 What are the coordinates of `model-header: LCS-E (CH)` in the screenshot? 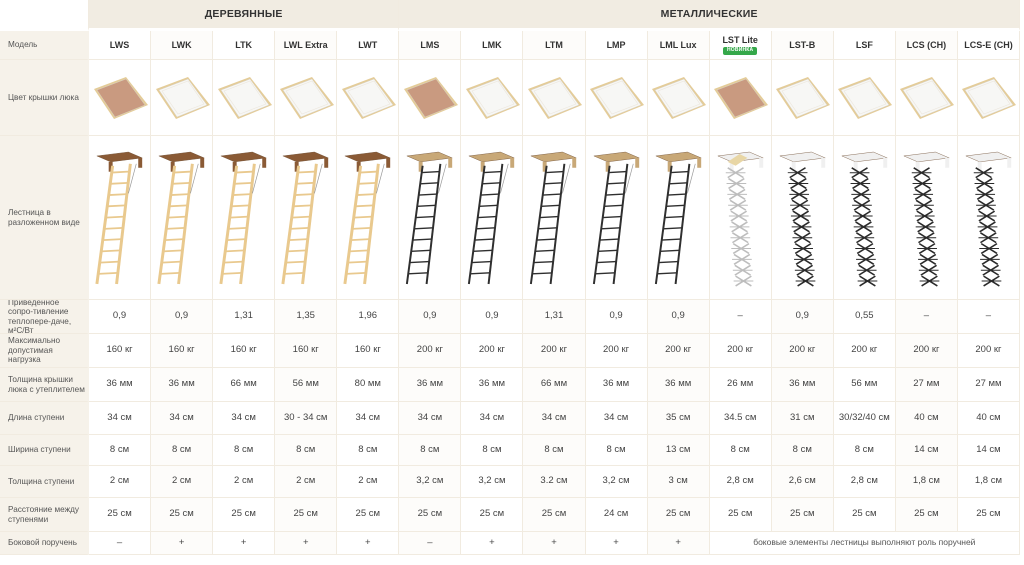 It's located at (988, 45).